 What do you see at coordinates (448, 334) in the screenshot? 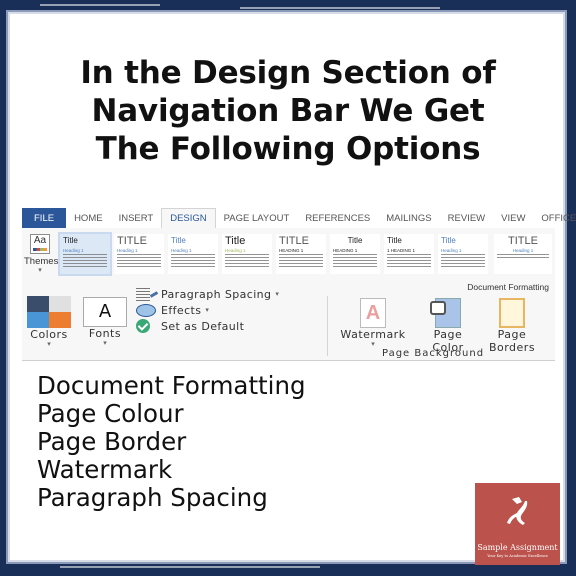
I see `page-color-label: Page` at bounding box center [448, 334].